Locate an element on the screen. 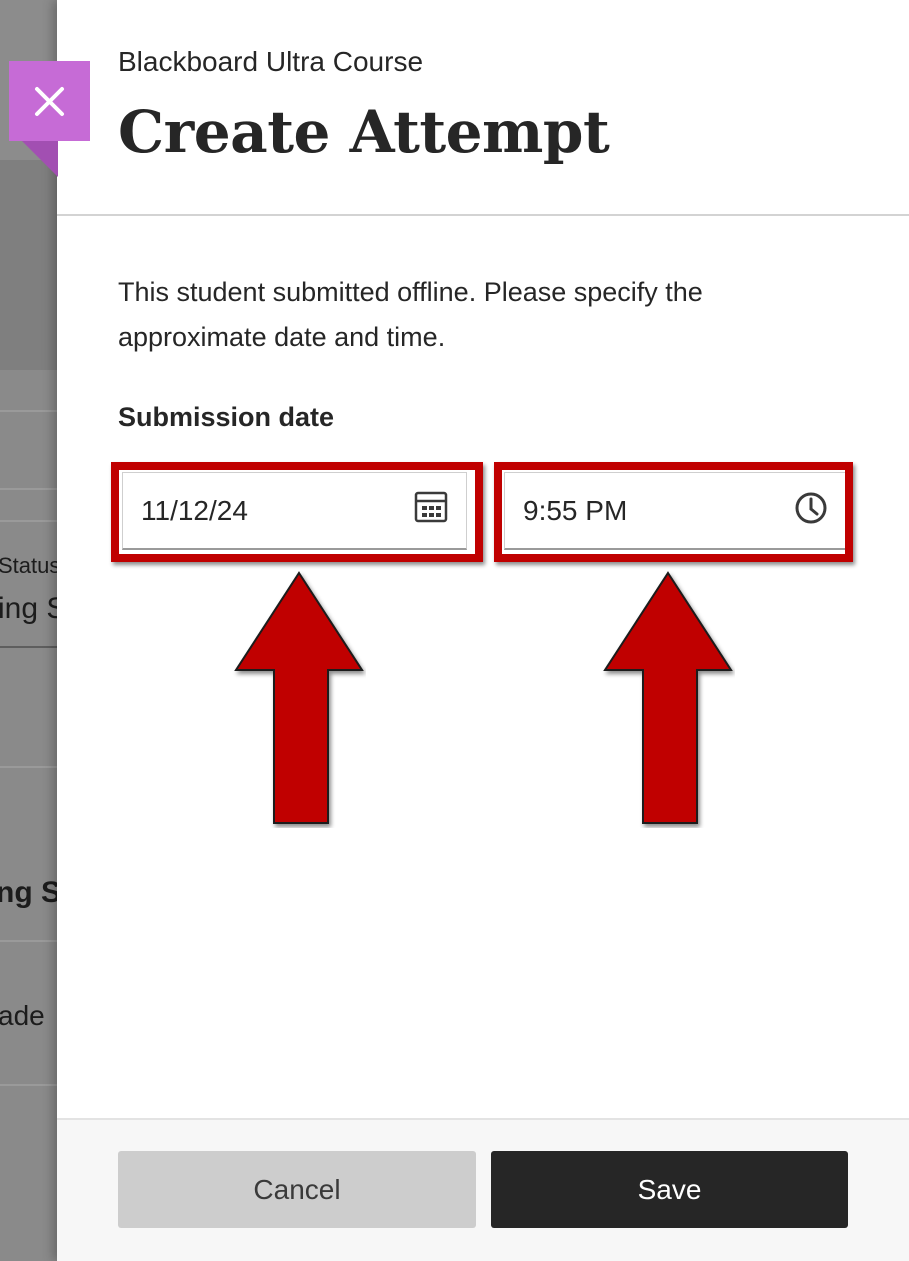 The height and width of the screenshot is (1261, 909). date-highlight-frame is located at coordinates (297, 512).